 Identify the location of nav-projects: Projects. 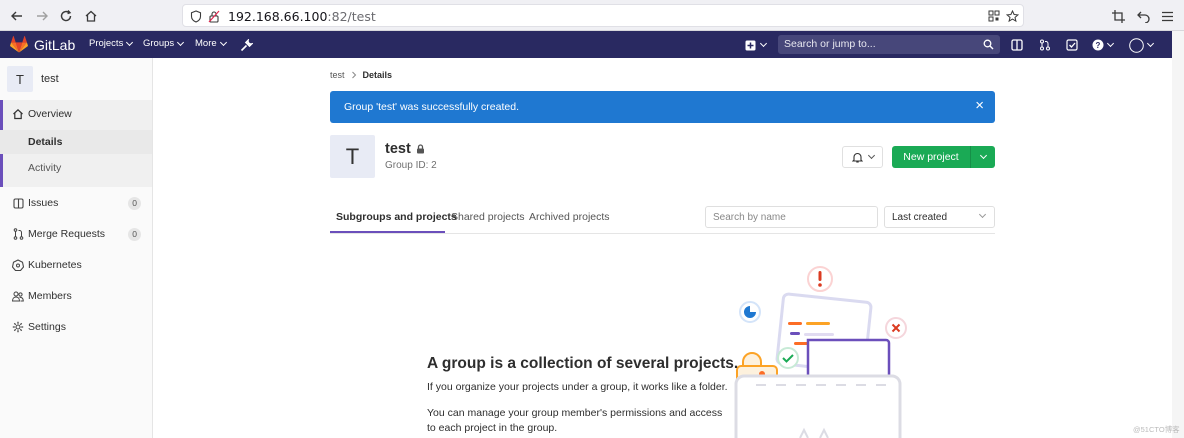
(111, 43).